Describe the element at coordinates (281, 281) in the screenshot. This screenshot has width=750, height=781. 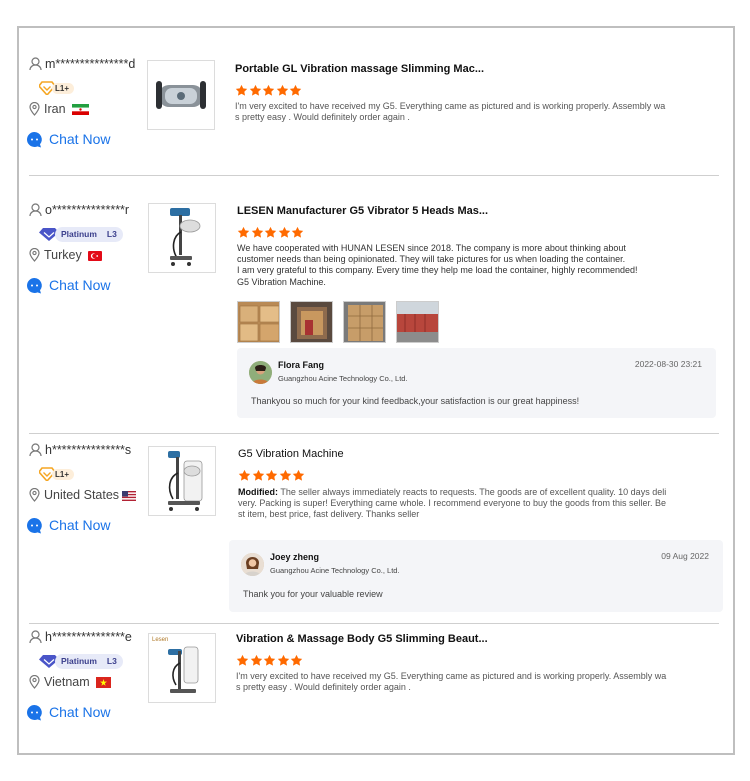
I see `review-text-line: G5 Vibration Machine.` at that location.